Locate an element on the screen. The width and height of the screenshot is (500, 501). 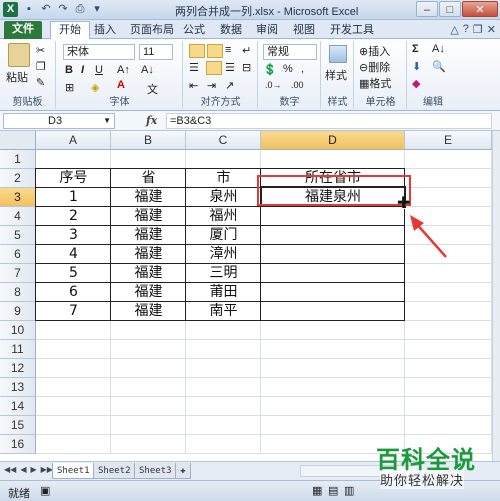
align-right-icon: ☰ is located at coordinates (230, 67).